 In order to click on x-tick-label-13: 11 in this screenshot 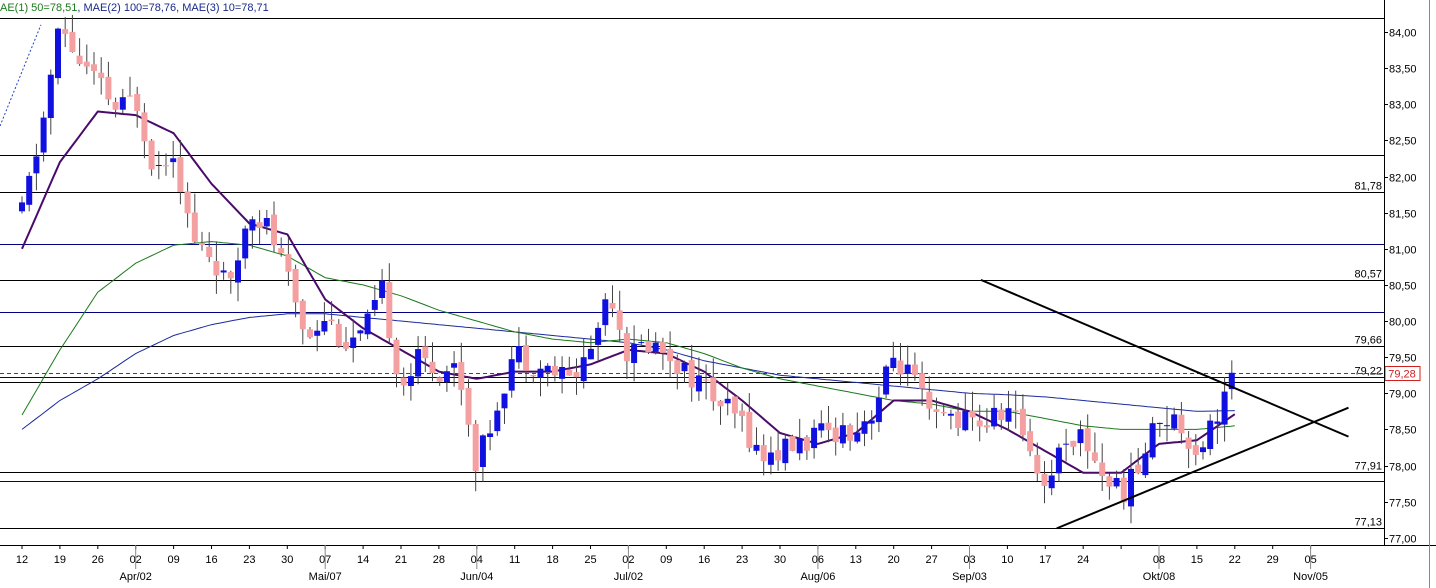, I will do `click(514, 560)`.